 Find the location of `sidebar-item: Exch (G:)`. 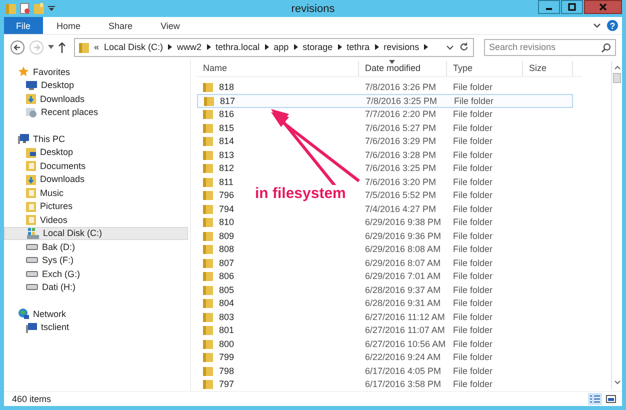

sidebar-item: Exch (G:) is located at coordinates (96, 273).